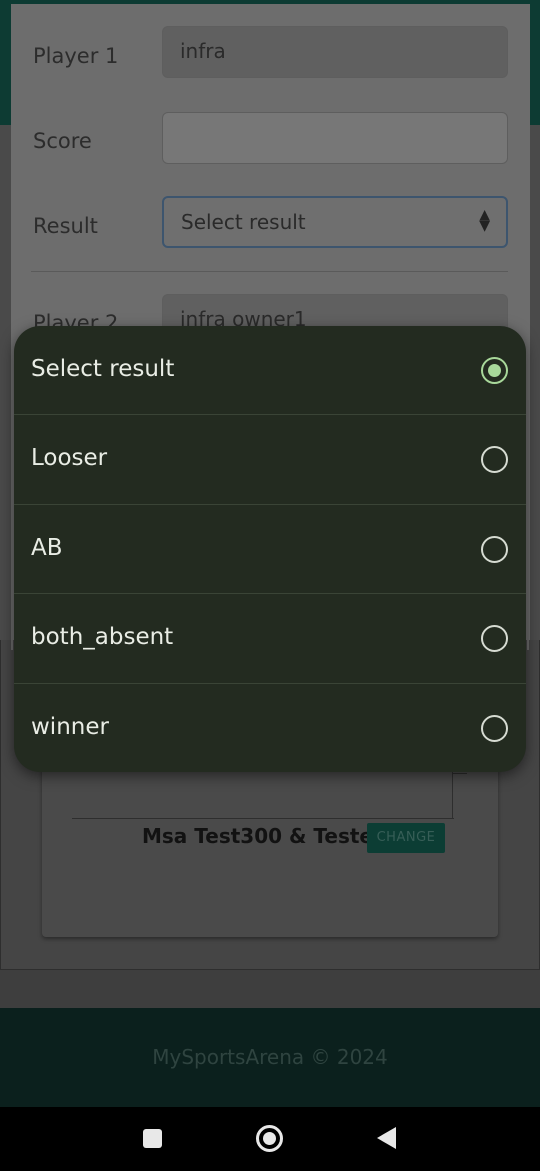  Describe the element at coordinates (459, 773) in the screenshot. I see `bracket-tick` at that location.